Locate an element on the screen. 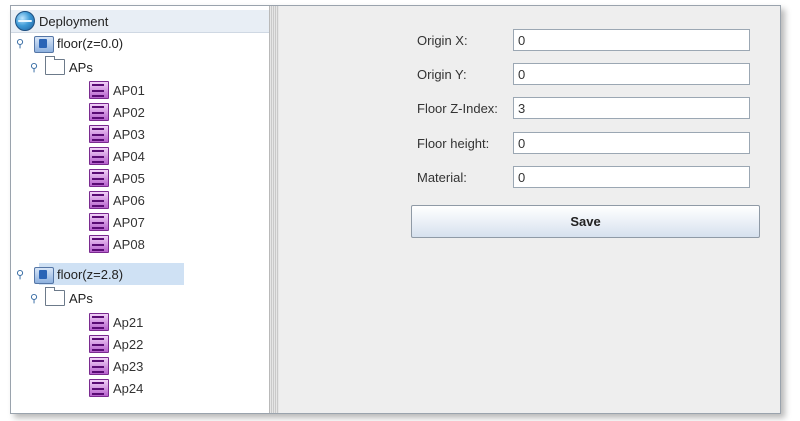 The width and height of the screenshot is (800, 421). tree-ap-item: AP08 is located at coordinates (117, 244).